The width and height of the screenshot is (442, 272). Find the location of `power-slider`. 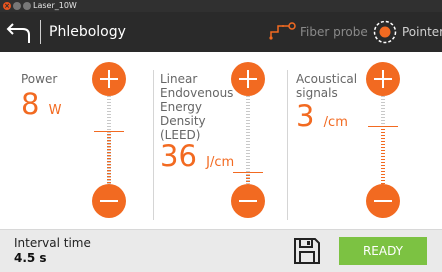

power-slider is located at coordinates (110, 140).